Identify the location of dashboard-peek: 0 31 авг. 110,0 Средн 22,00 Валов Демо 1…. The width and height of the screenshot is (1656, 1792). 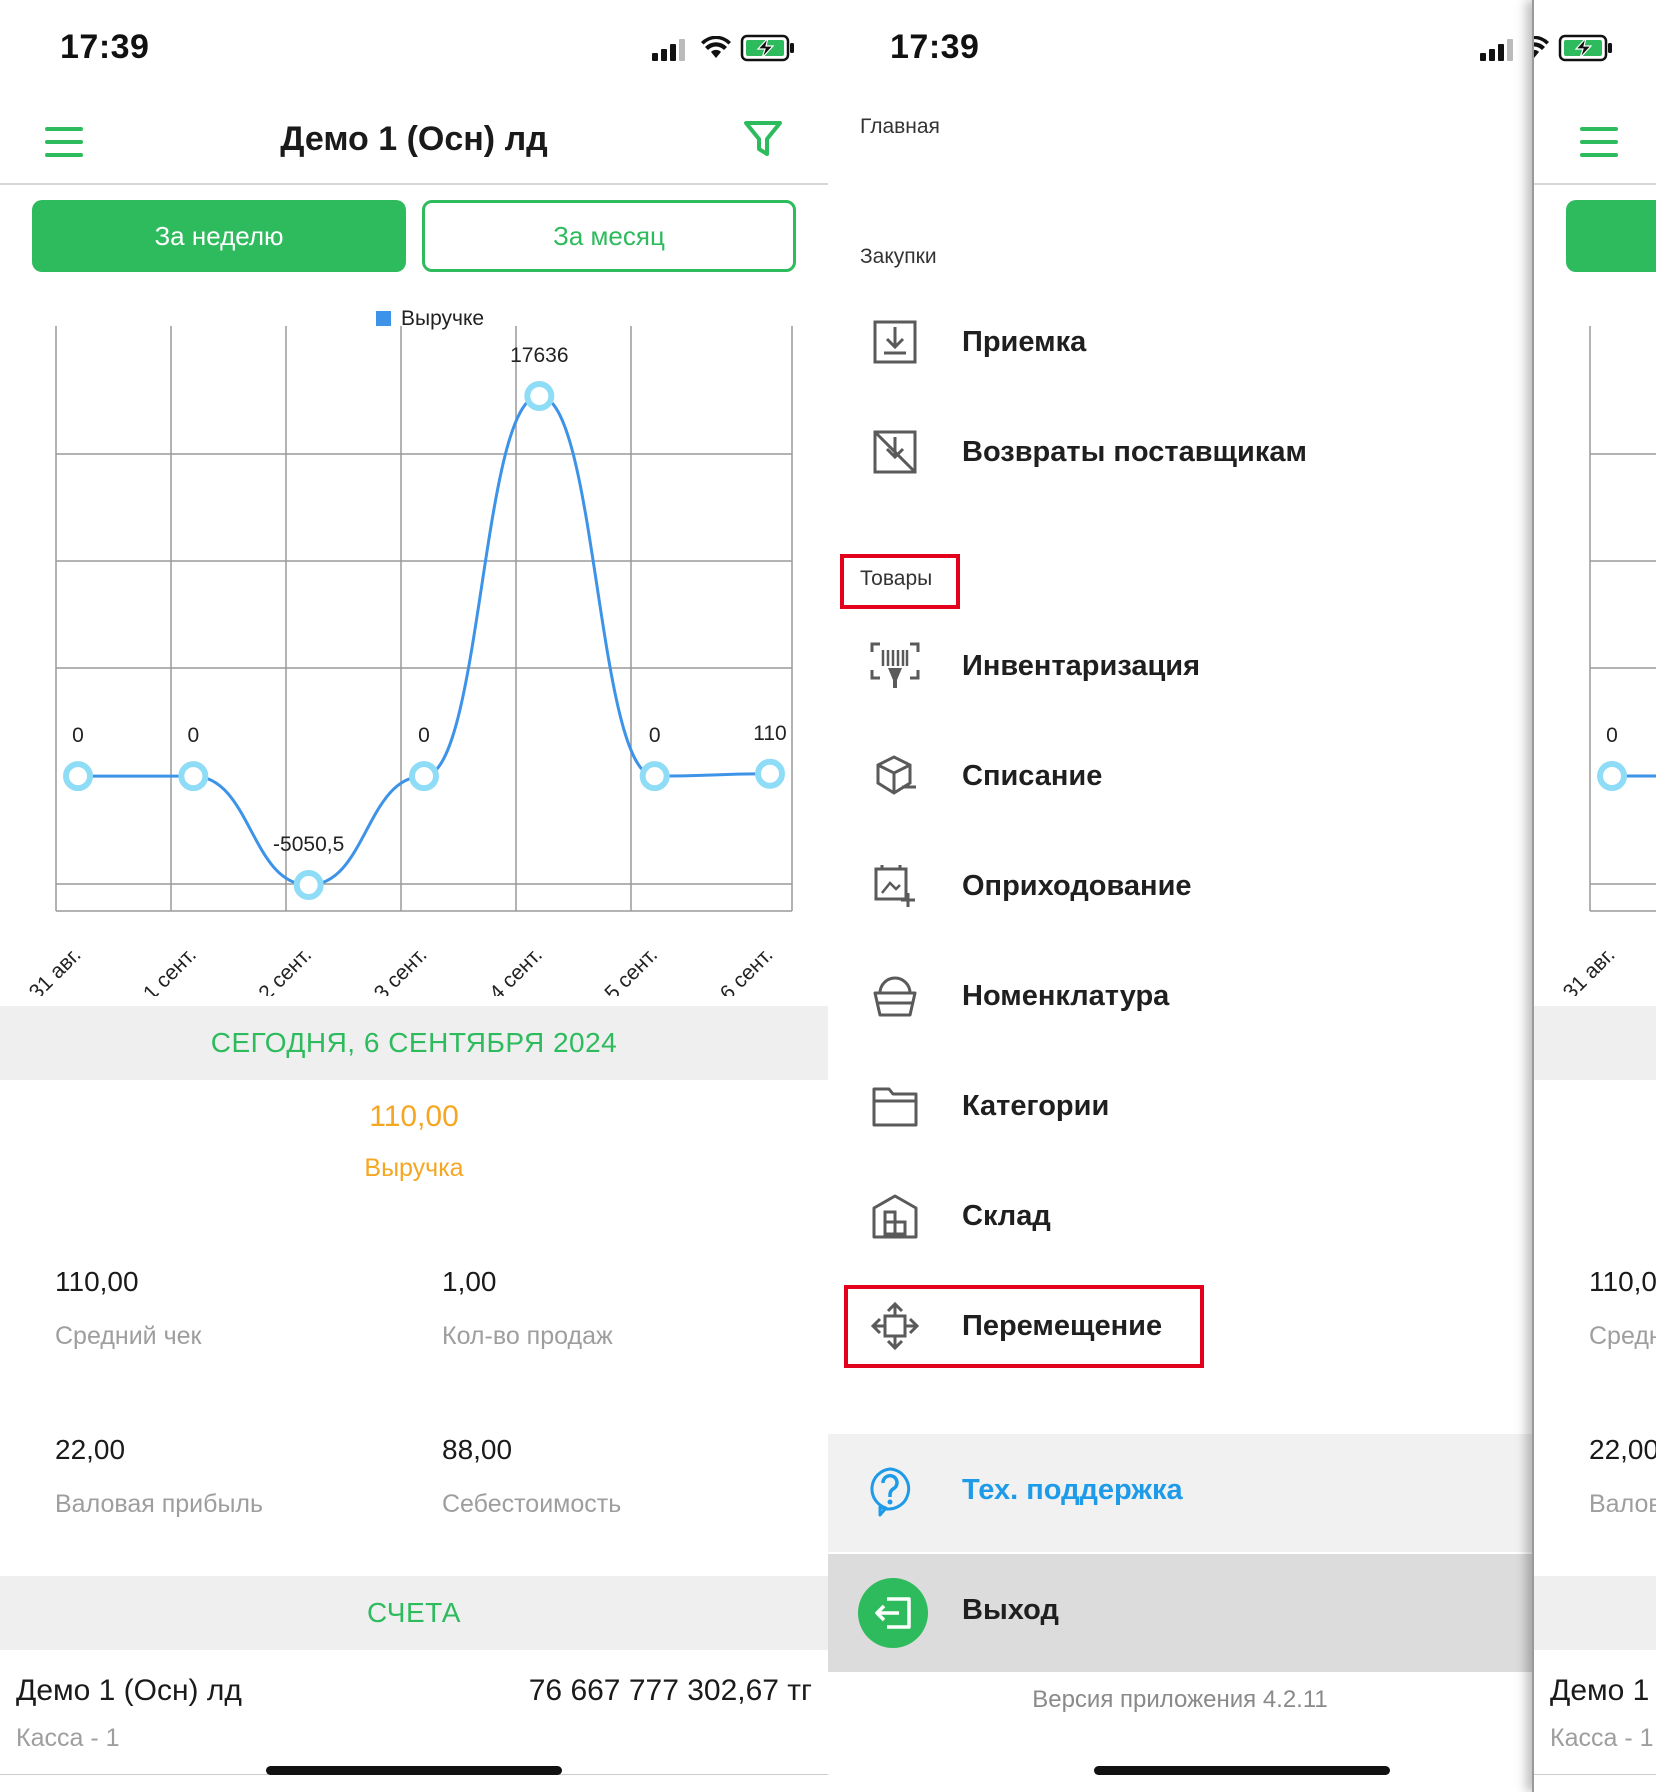
(1594, 896).